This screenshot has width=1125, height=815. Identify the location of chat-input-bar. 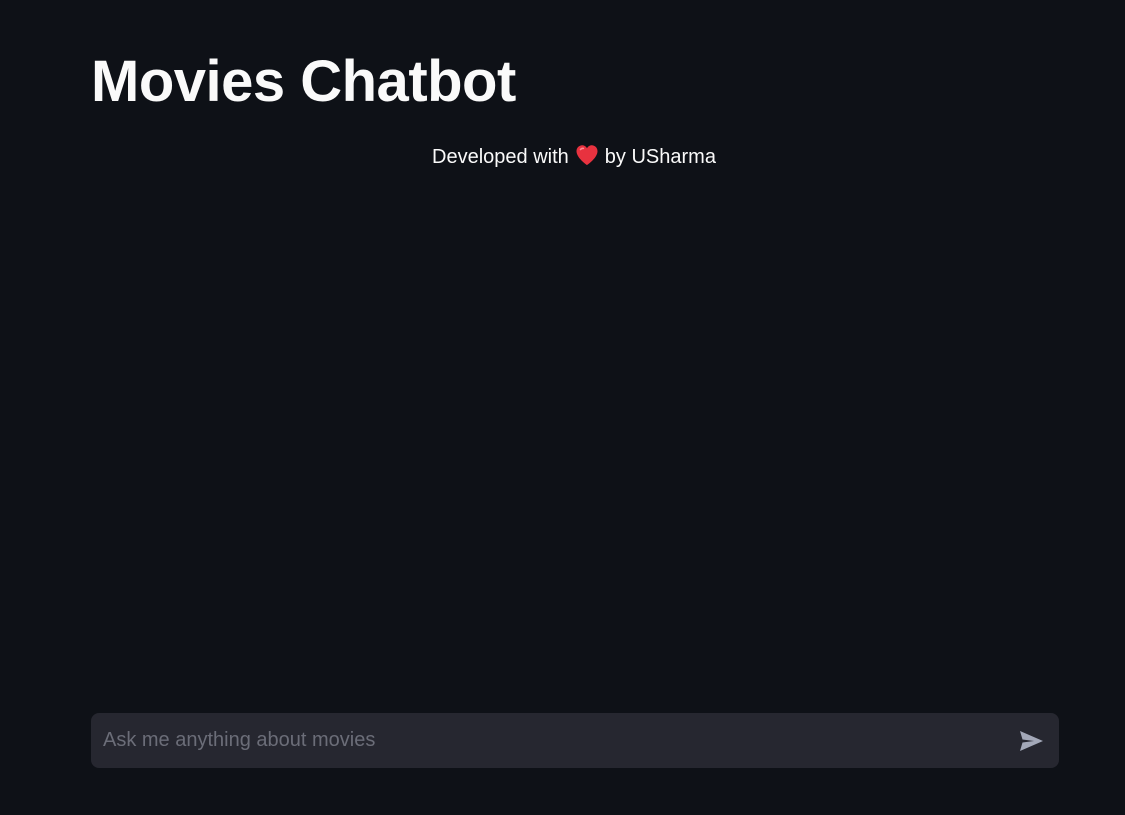
(575, 740).